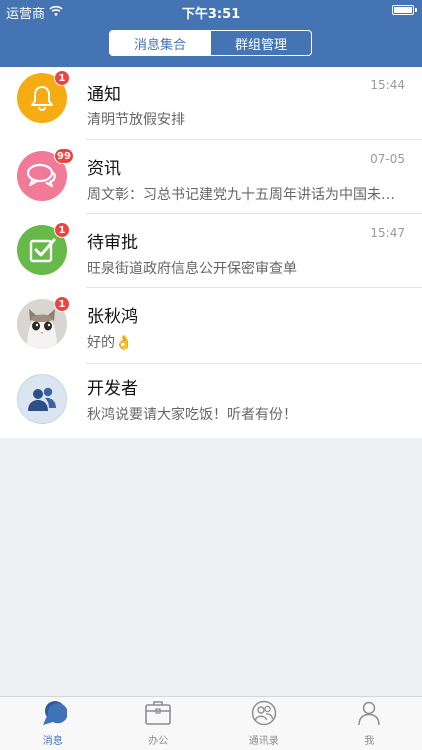 The width and height of the screenshot is (422, 750). What do you see at coordinates (104, 169) in the screenshot?
I see `item-title: 资讯` at bounding box center [104, 169].